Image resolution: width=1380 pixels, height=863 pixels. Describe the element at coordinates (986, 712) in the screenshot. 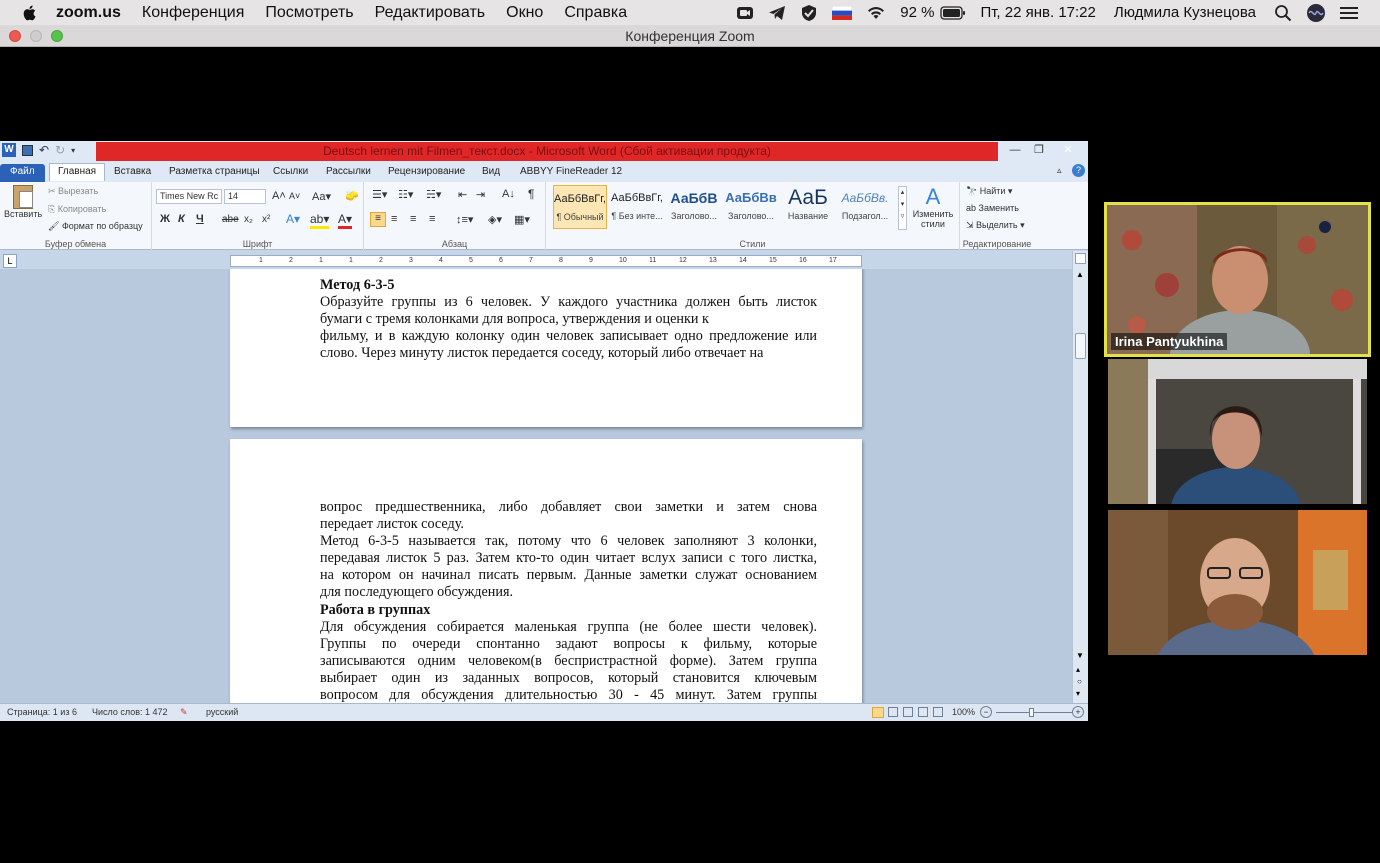

I see `zoom-out-button: −` at that location.